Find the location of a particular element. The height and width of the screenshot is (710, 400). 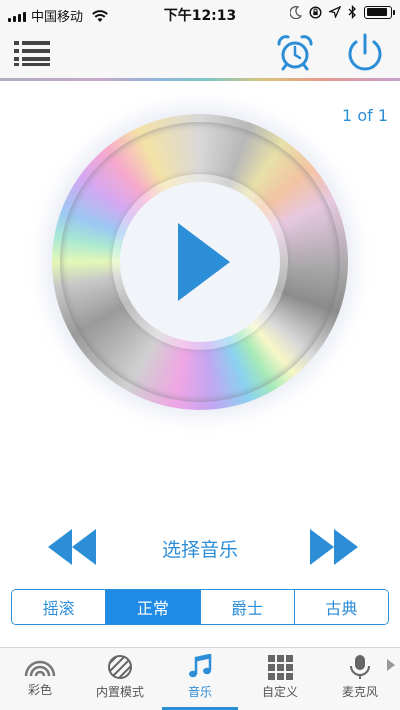

segment-normal: 正常 is located at coordinates (153, 607).